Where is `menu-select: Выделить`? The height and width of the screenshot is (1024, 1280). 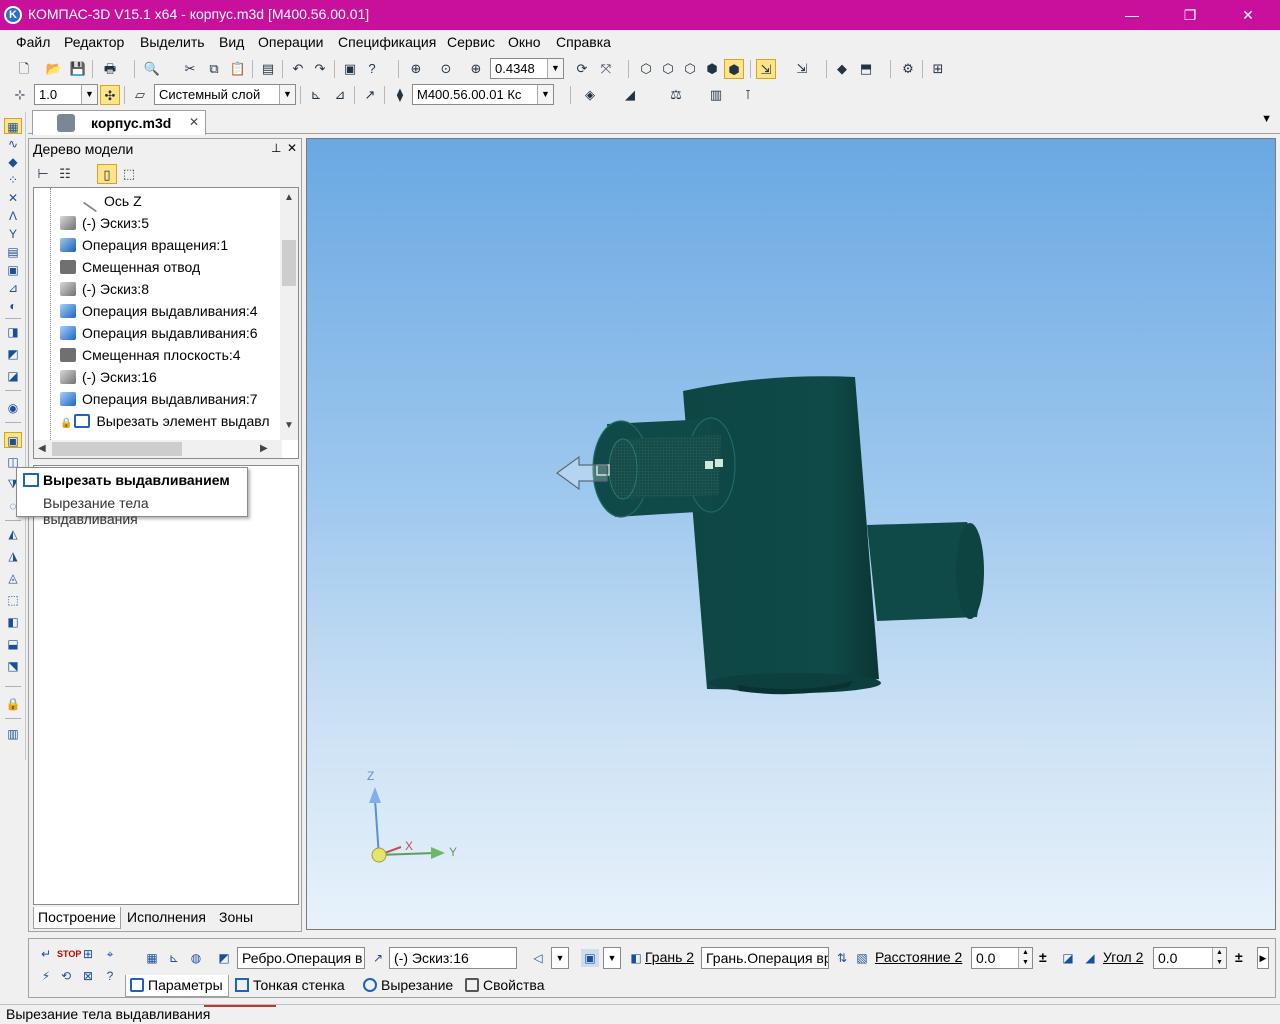
menu-select: Выделить is located at coordinates (172, 42).